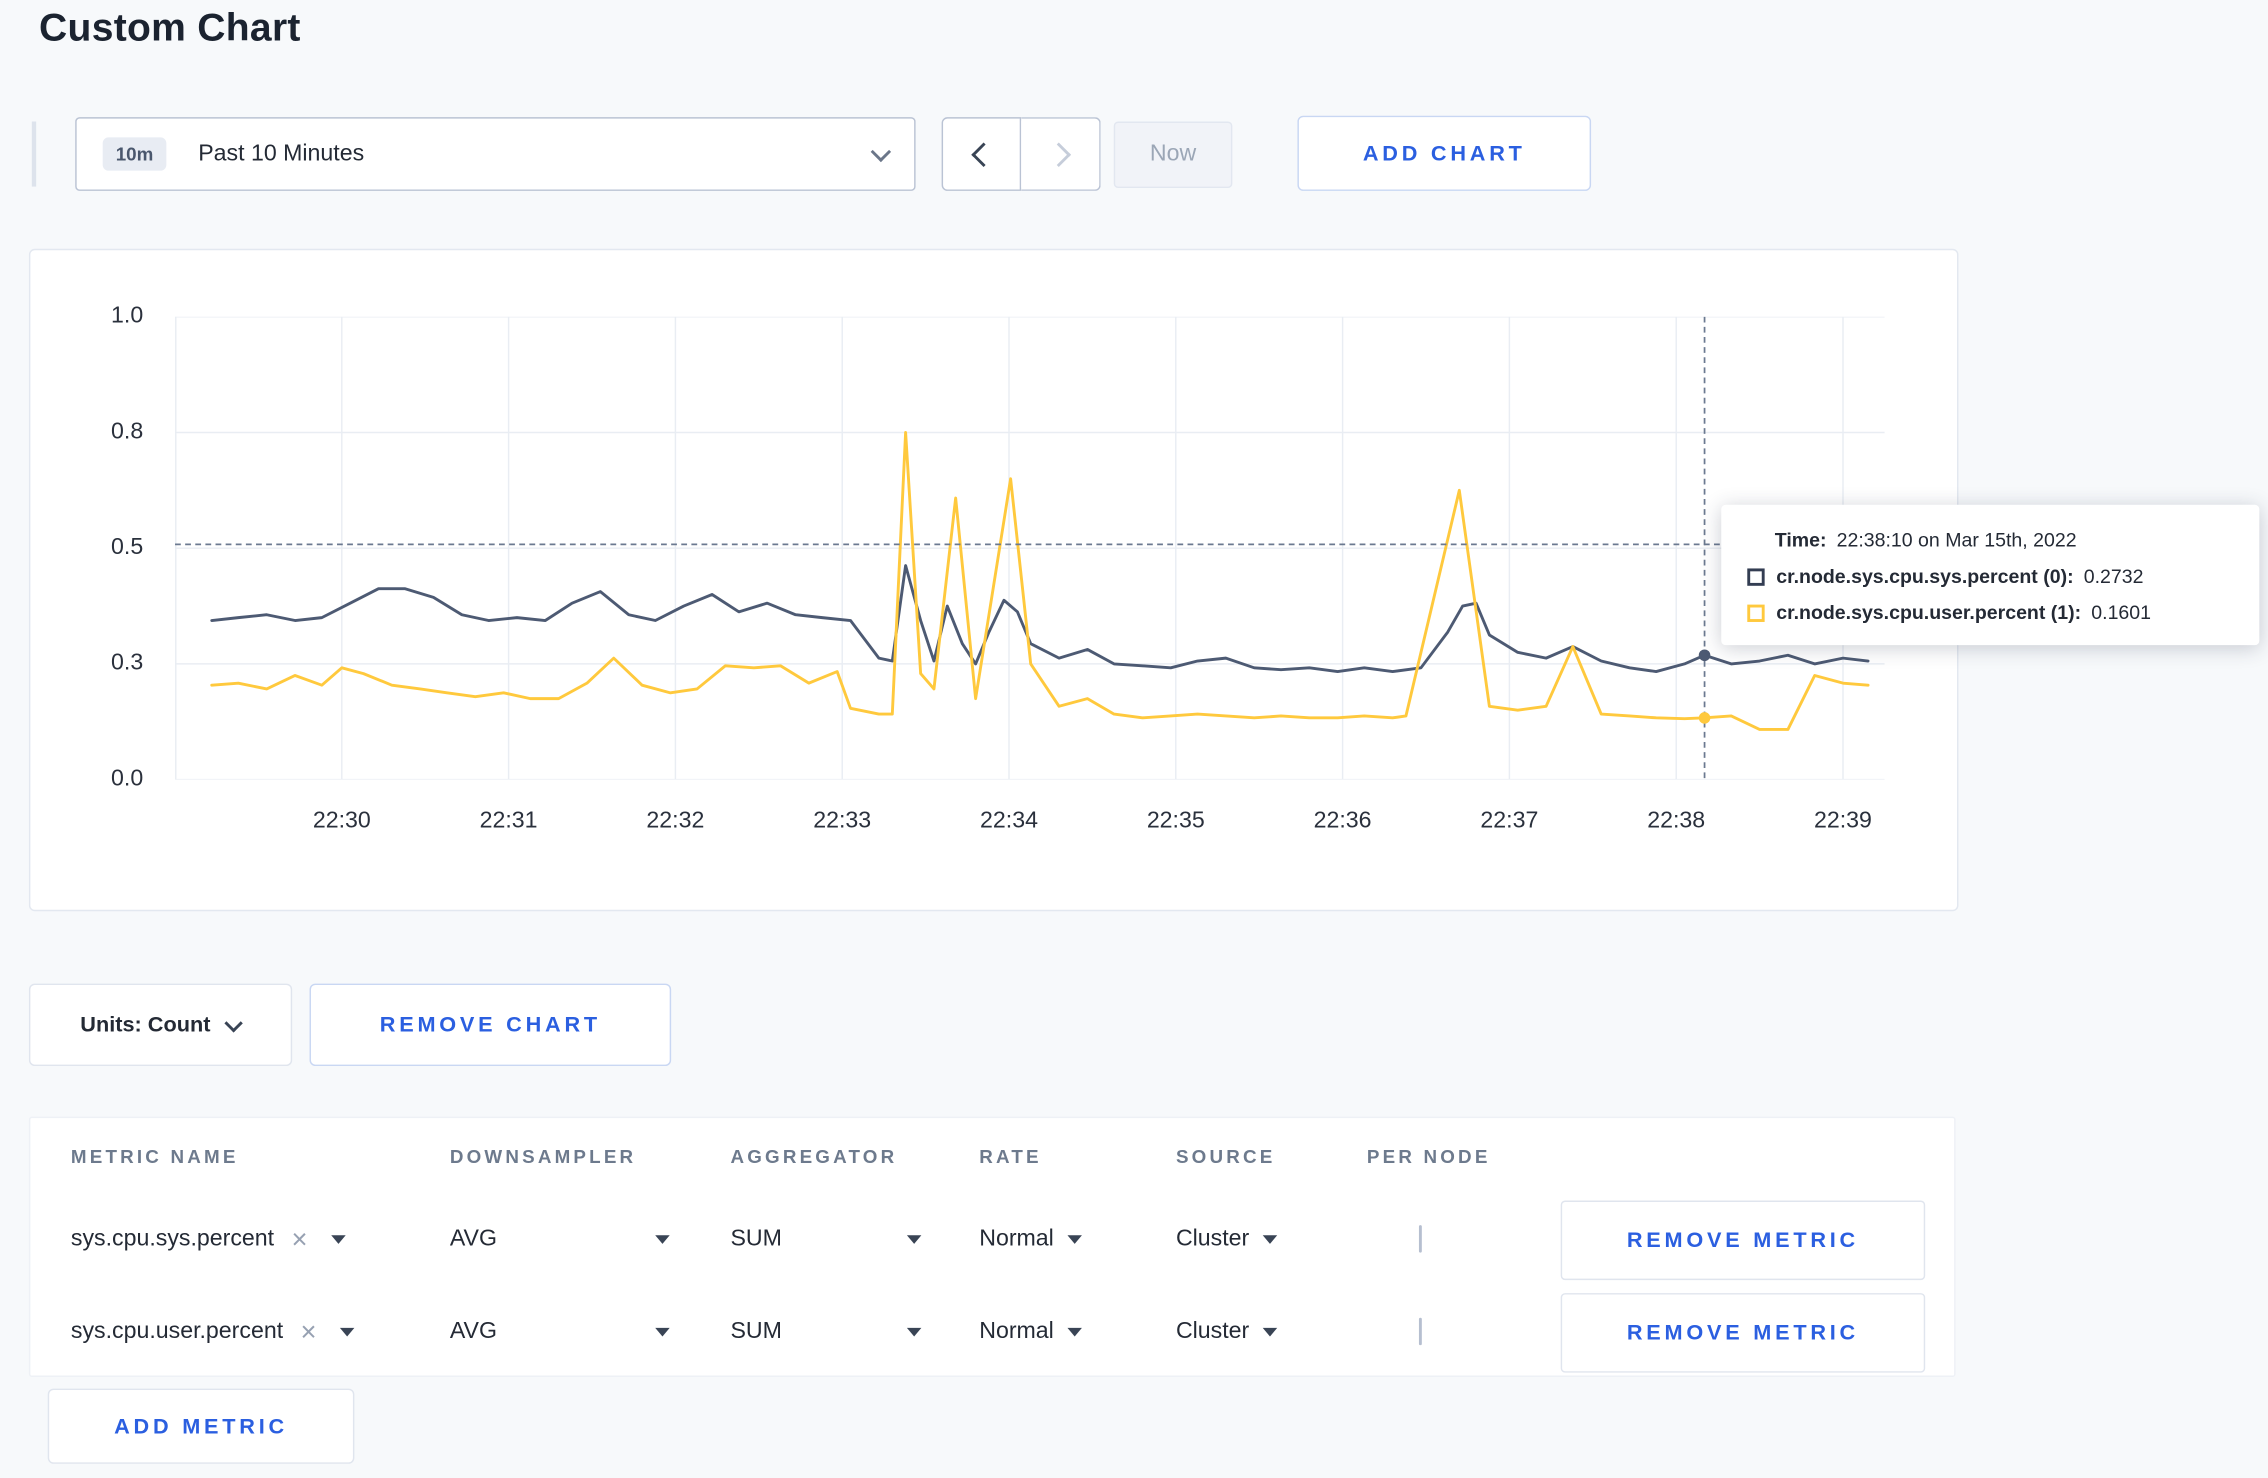 The image size is (2268, 1478). I want to click on prev-time-button, so click(981, 154).